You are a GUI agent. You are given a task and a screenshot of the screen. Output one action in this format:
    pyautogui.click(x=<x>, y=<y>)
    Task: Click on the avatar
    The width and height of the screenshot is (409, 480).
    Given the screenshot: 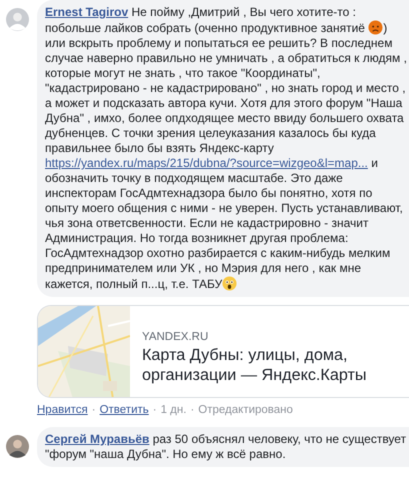 What is the action you would take?
    pyautogui.click(x=17, y=446)
    